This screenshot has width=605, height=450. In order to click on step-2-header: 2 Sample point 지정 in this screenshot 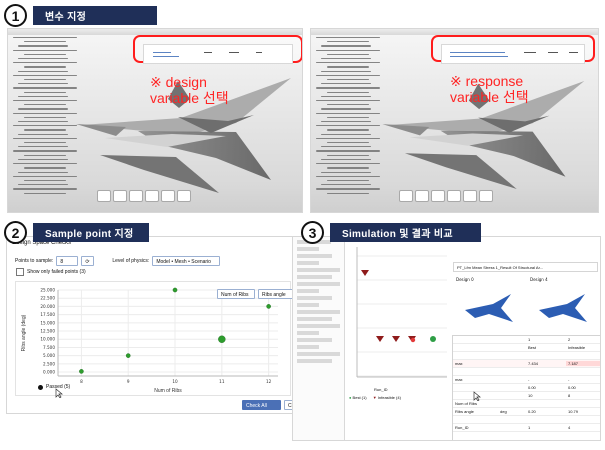, I will do `click(76, 232)`.